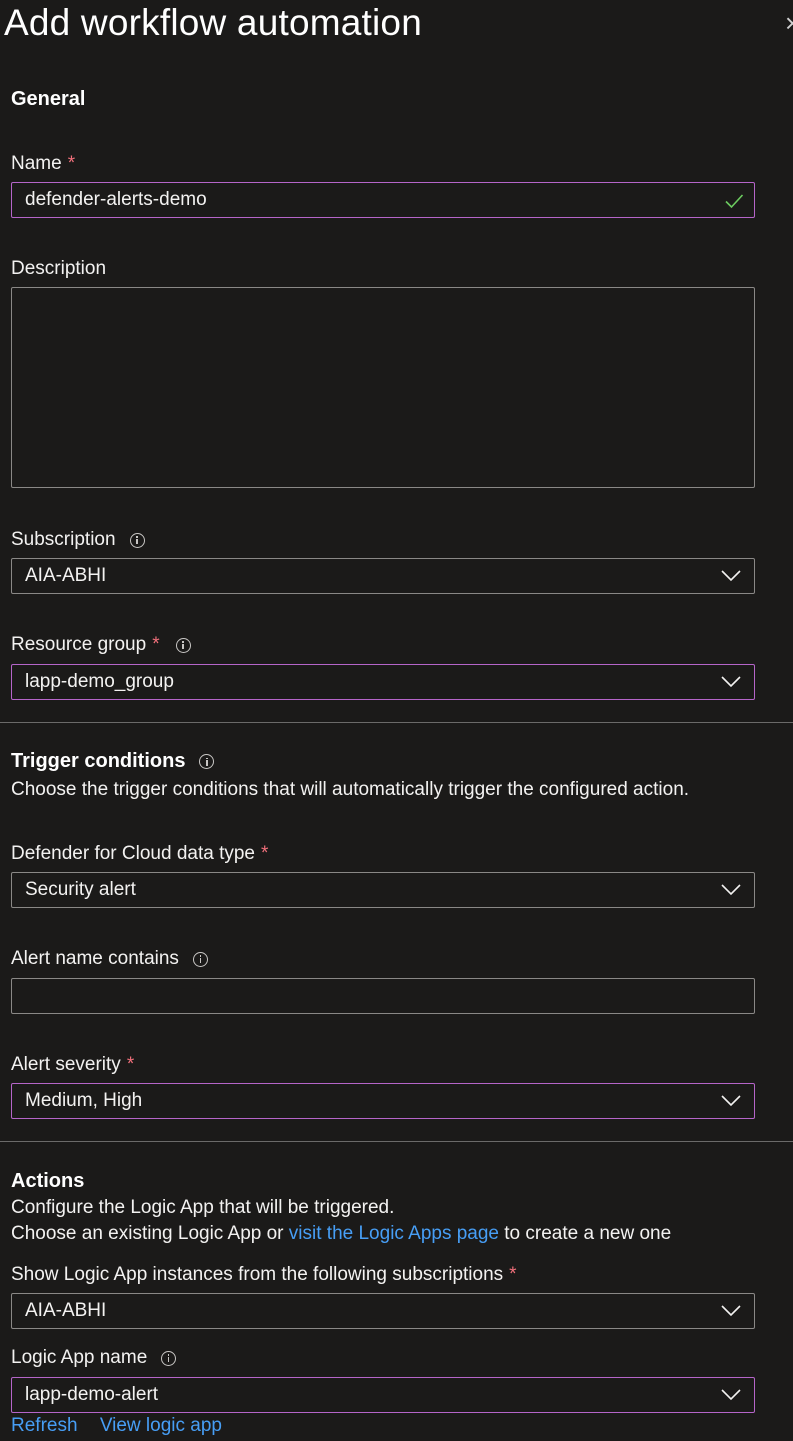 The height and width of the screenshot is (1441, 793). Describe the element at coordinates (66, 1064) in the screenshot. I see `severity-label-text: Alert severity` at that location.